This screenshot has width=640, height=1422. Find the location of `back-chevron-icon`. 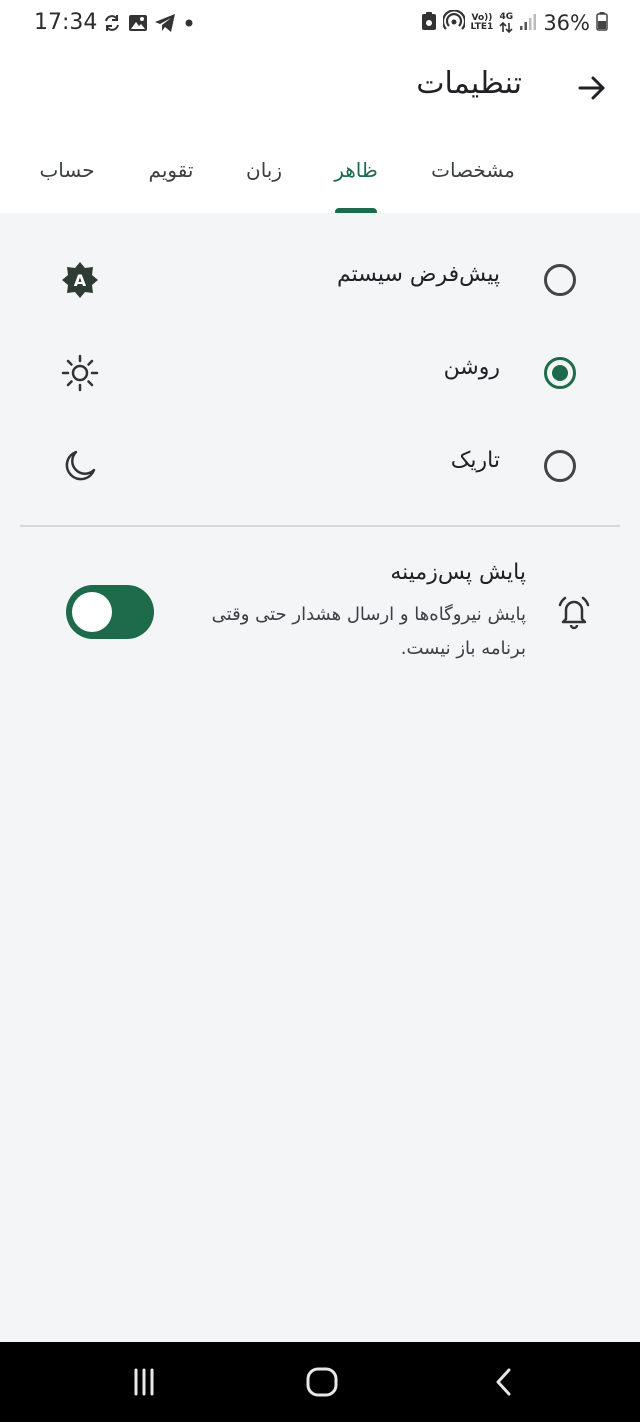

back-chevron-icon is located at coordinates (503, 1382).